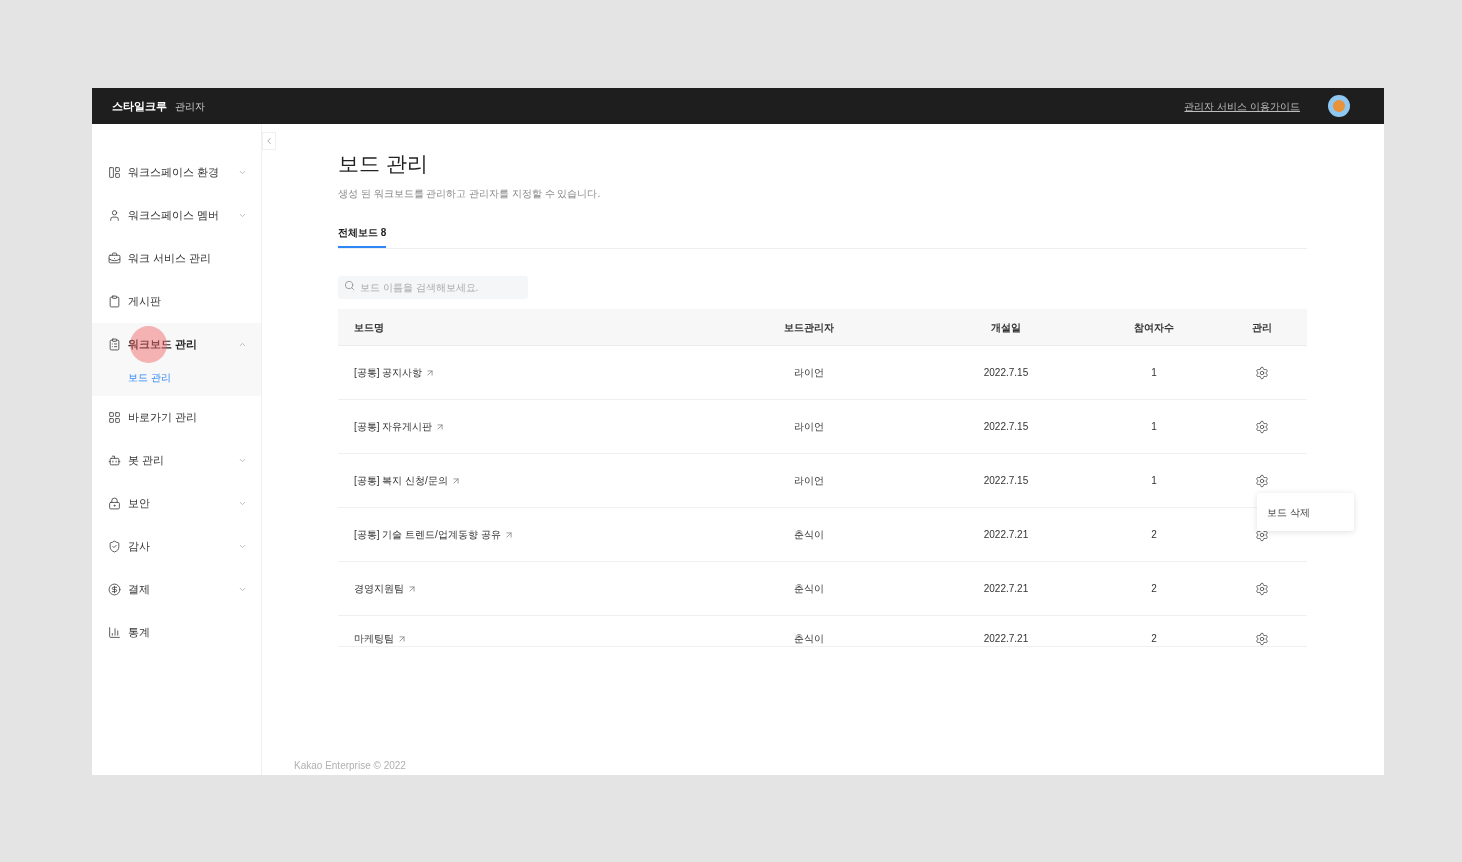 This screenshot has height=862, width=1462. I want to click on collapse-icon, so click(242, 344).